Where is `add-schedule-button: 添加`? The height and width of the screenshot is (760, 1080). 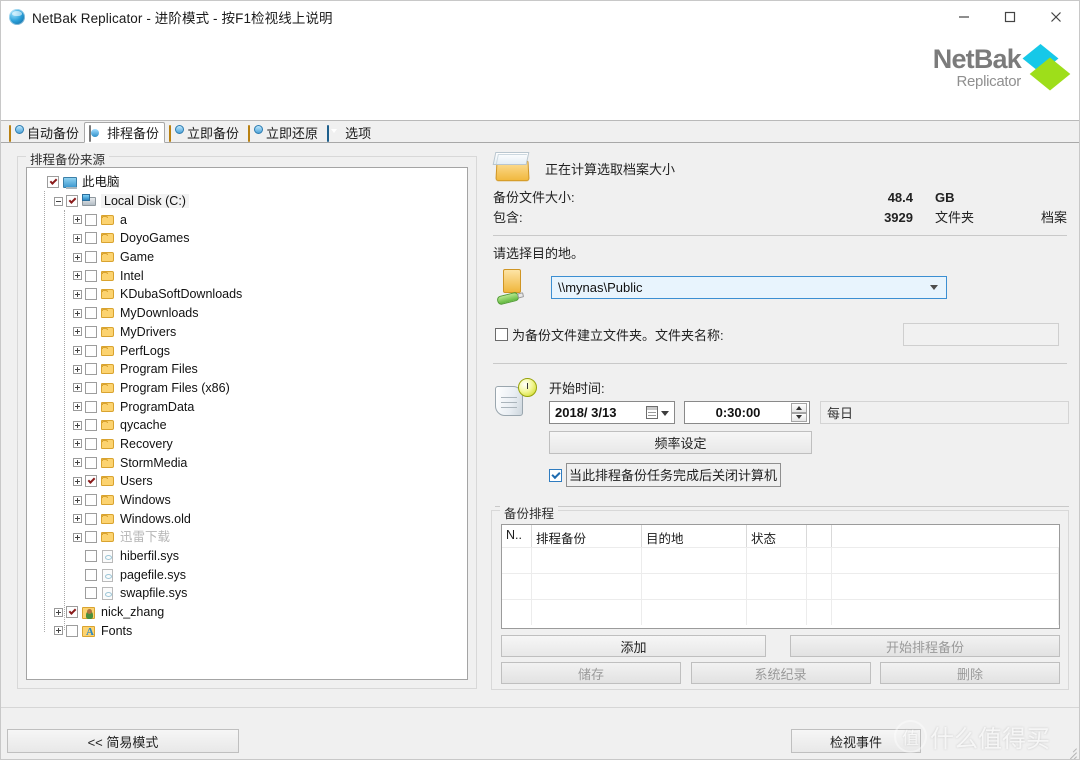 add-schedule-button: 添加 is located at coordinates (633, 646).